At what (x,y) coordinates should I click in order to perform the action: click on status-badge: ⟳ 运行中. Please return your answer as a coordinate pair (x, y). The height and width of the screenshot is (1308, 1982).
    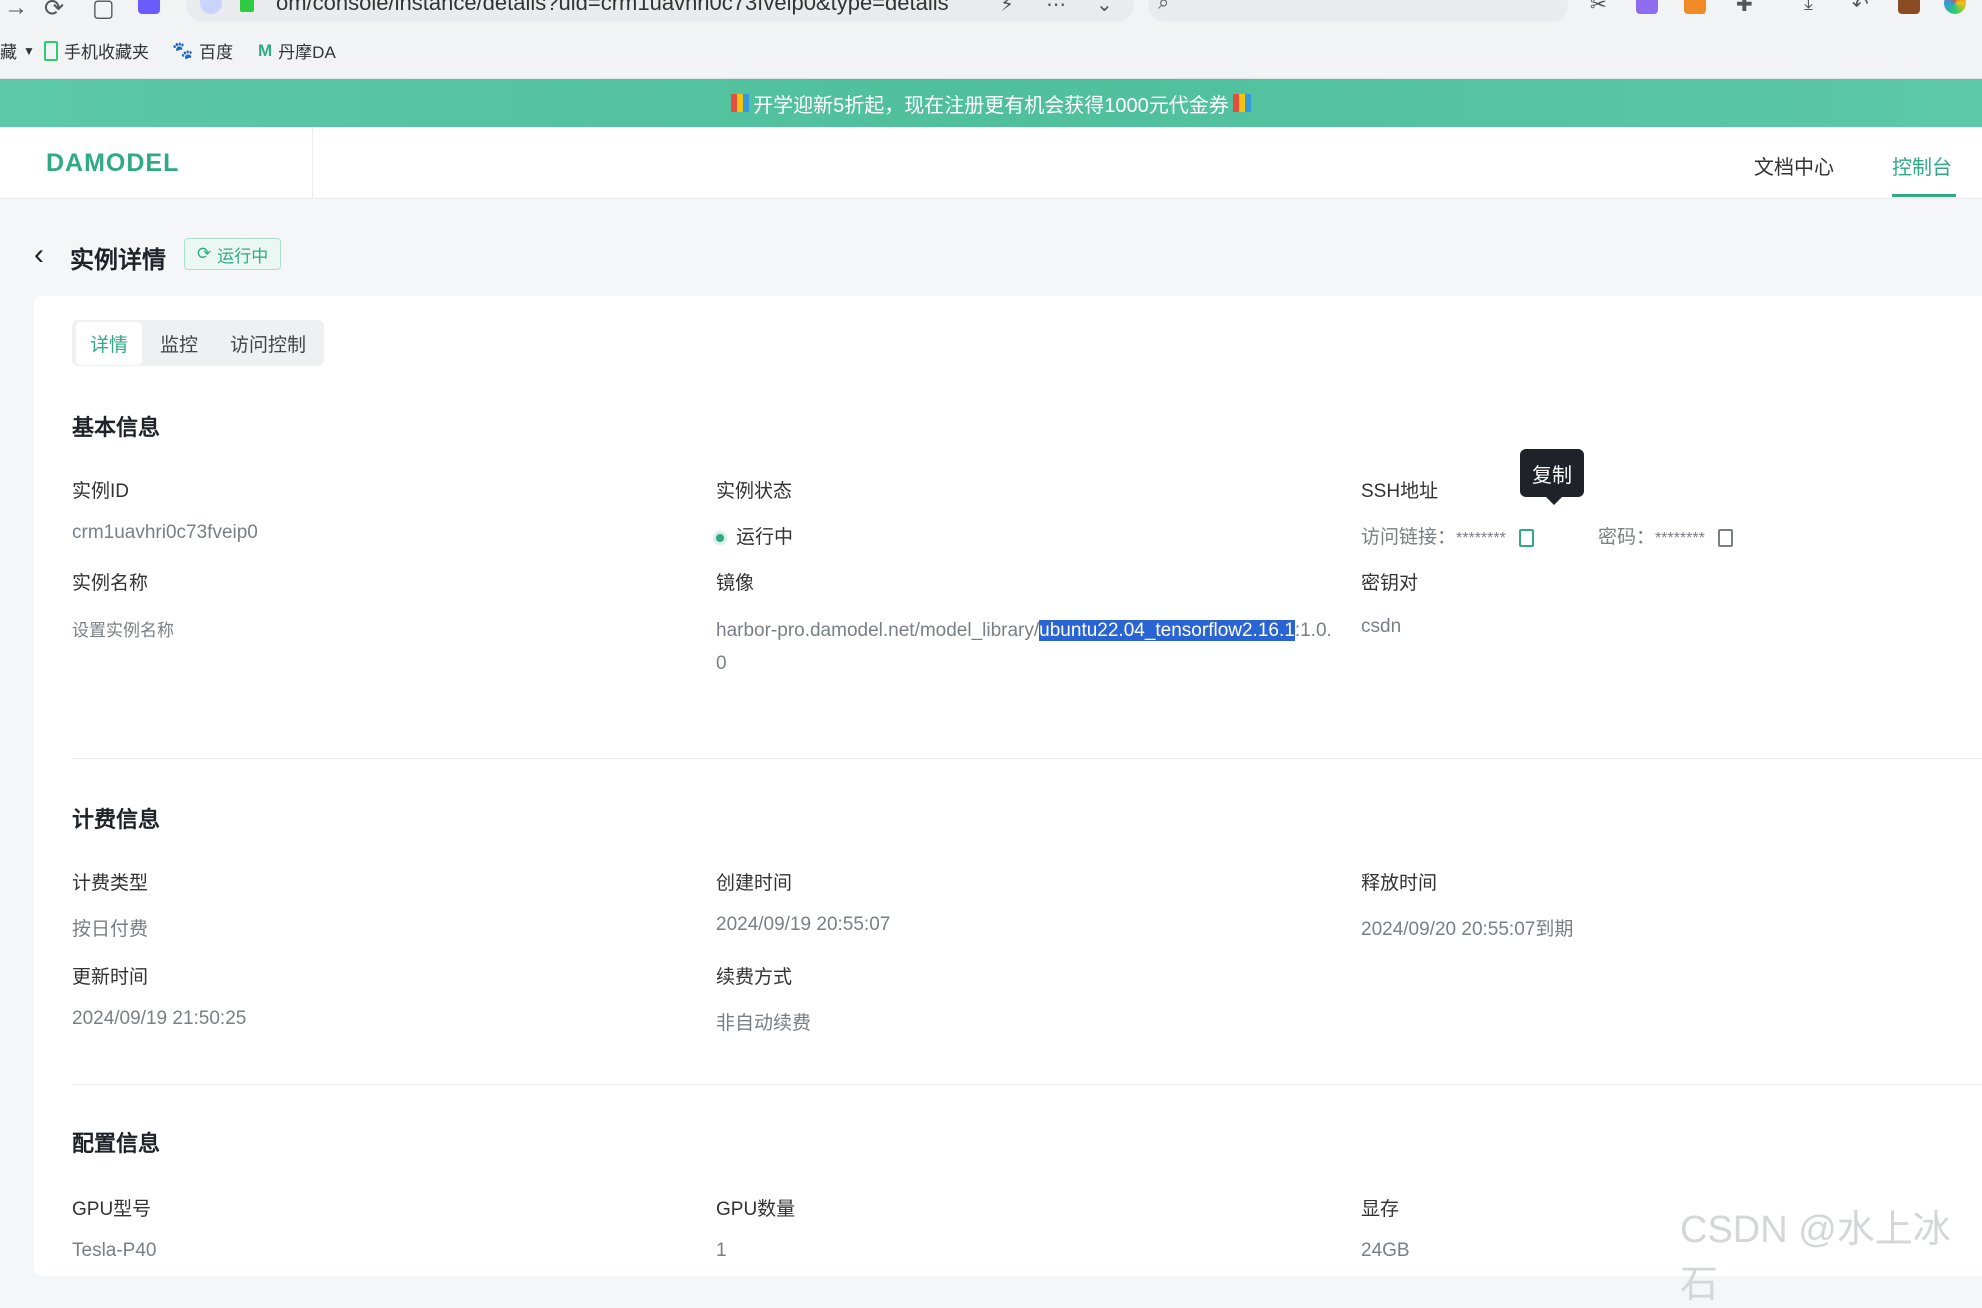
    Looking at the image, I should click on (233, 254).